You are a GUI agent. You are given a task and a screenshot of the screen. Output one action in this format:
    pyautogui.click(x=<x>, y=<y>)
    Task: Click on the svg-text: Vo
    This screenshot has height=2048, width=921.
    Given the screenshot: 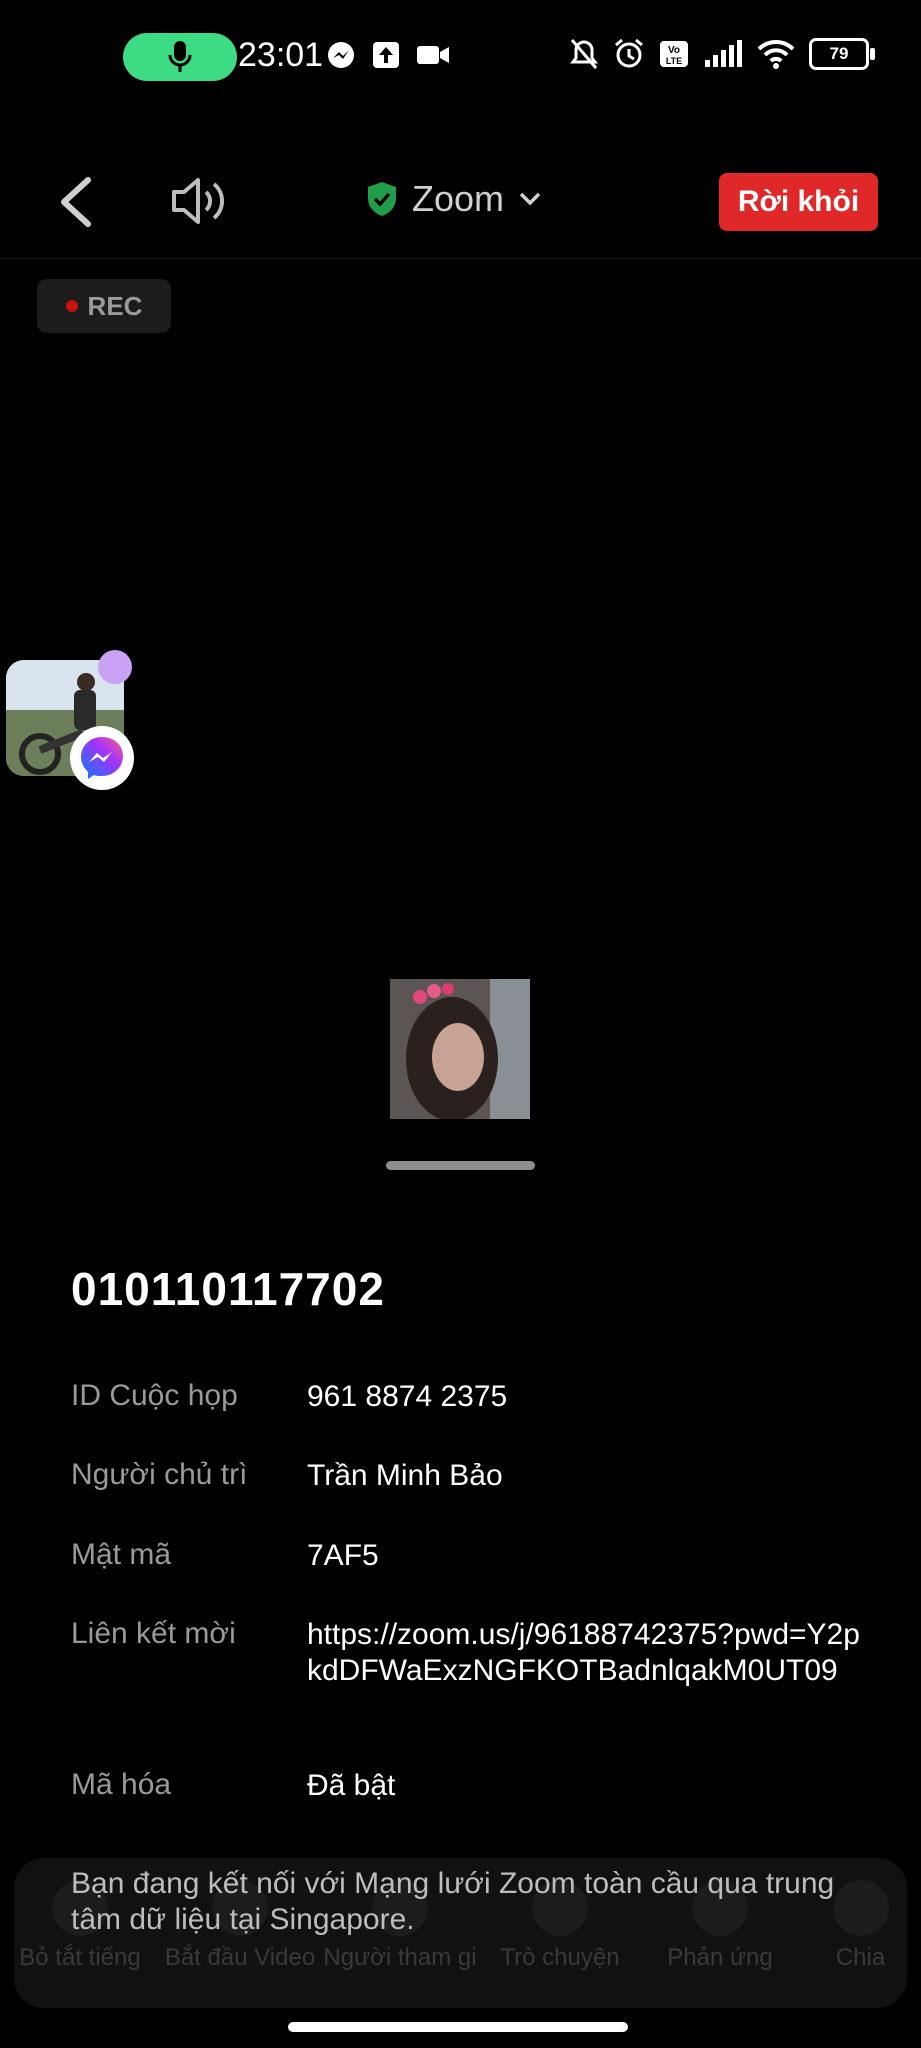 What is the action you would take?
    pyautogui.click(x=674, y=50)
    